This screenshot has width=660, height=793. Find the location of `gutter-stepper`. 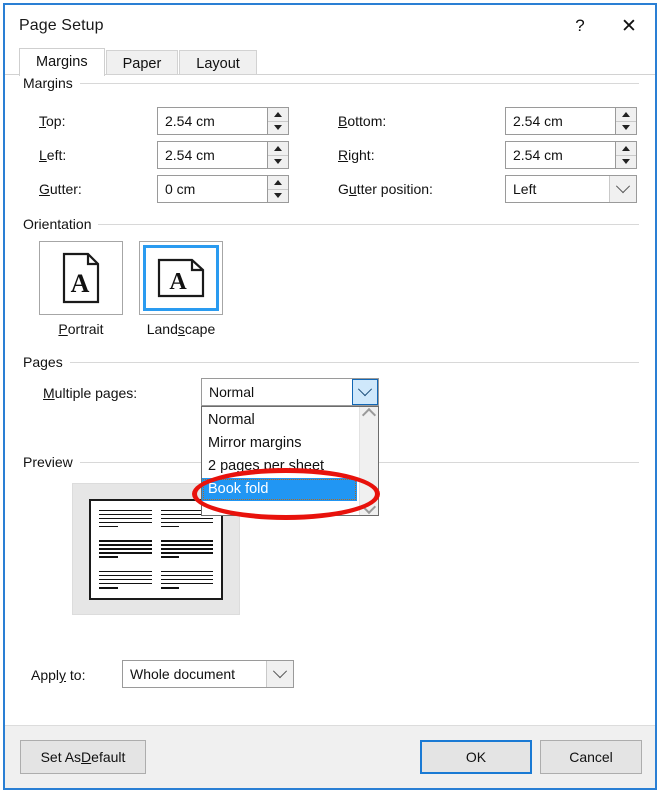

gutter-stepper is located at coordinates (278, 189).